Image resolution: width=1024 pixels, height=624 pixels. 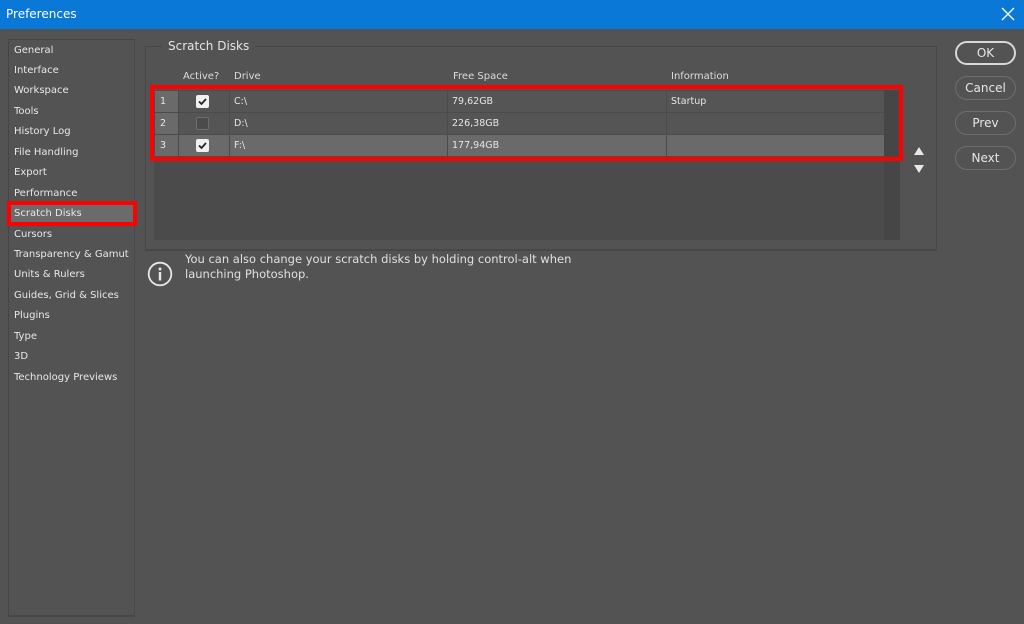 What do you see at coordinates (160, 274) in the screenshot?
I see `info-icon` at bounding box center [160, 274].